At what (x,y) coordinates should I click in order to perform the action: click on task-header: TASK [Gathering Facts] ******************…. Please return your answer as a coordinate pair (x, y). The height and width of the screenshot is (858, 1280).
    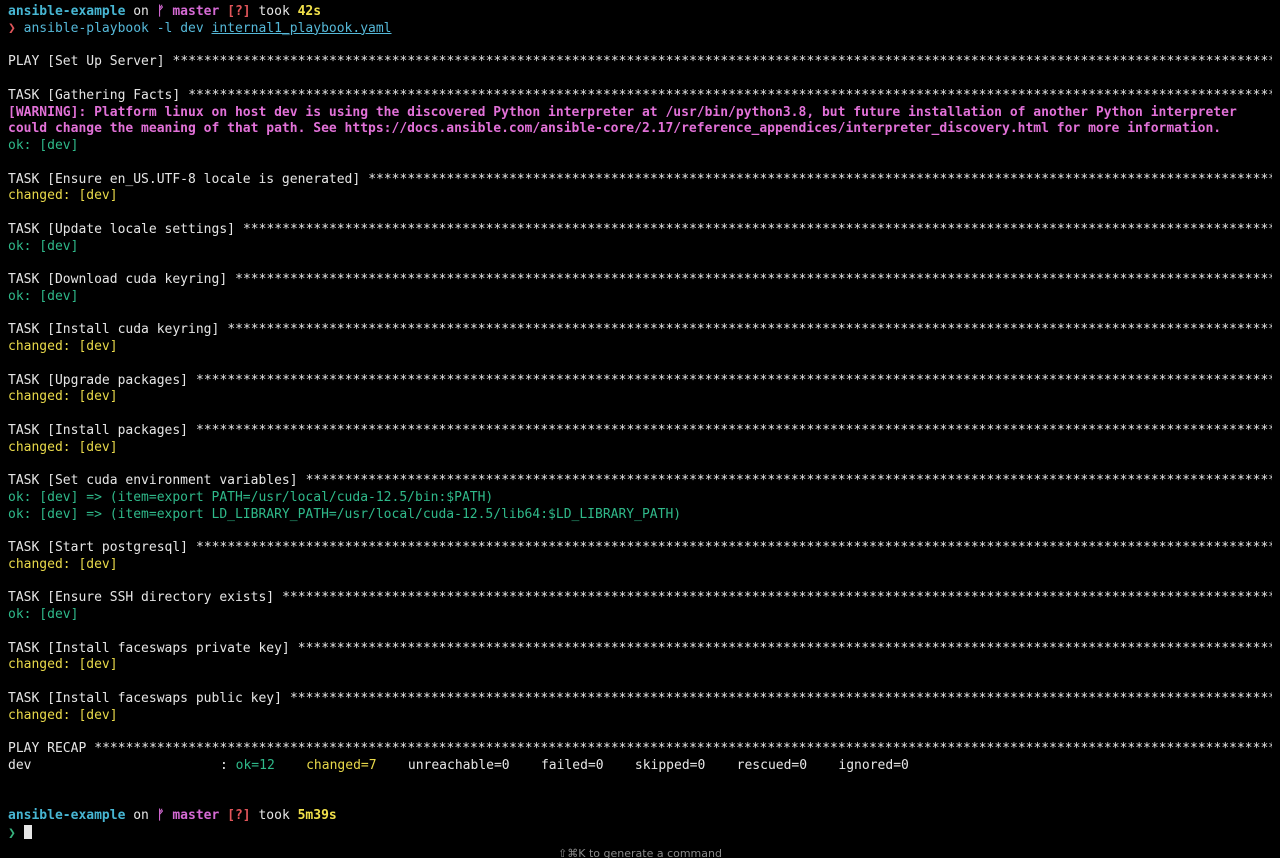
    Looking at the image, I should click on (640, 96).